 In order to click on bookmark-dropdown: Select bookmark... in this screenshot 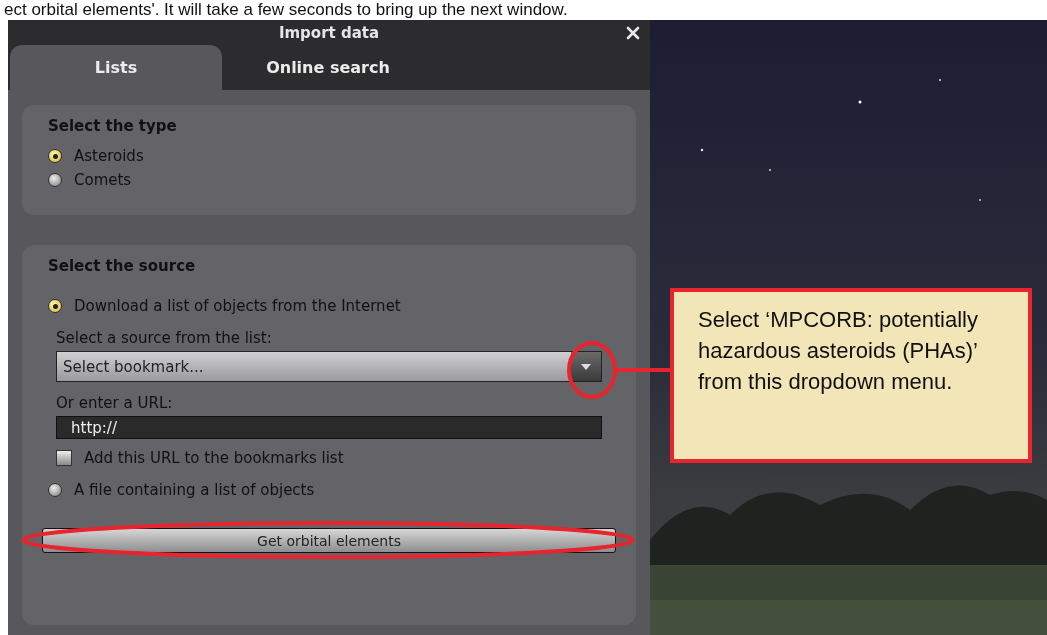, I will do `click(329, 366)`.